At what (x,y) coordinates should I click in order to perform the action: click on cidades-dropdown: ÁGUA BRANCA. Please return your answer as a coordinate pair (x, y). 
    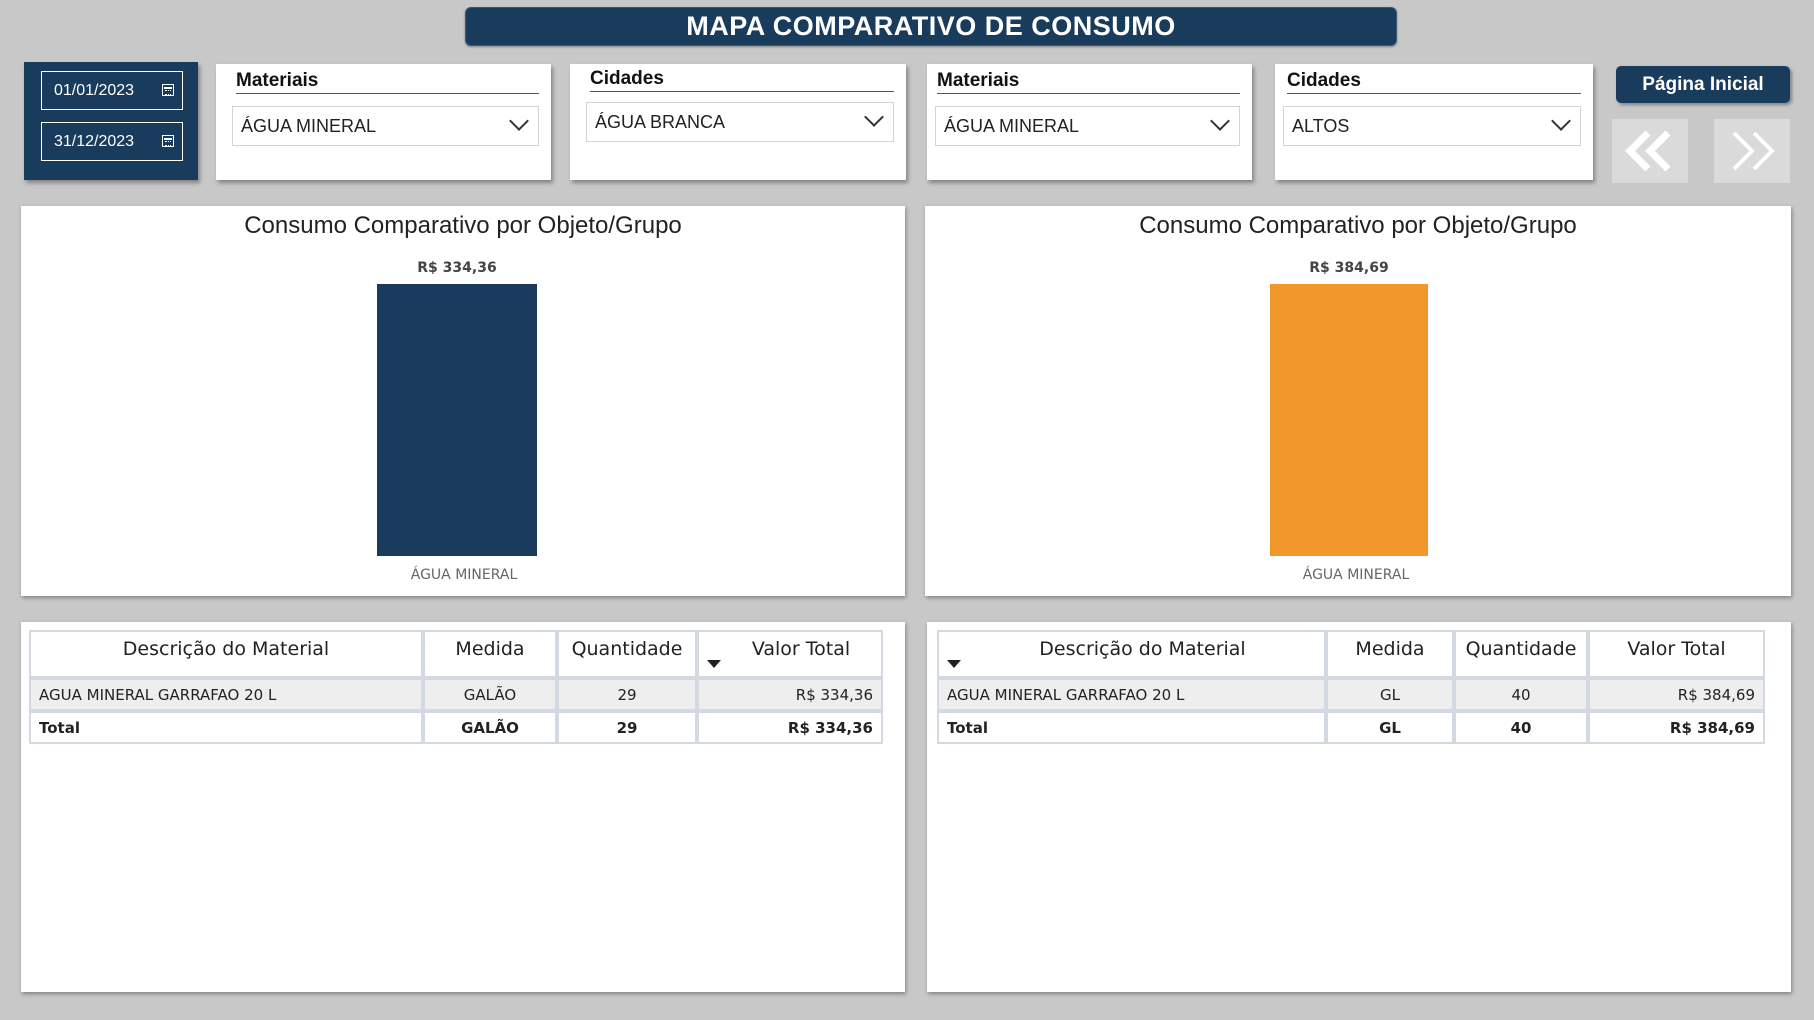
    Looking at the image, I should click on (740, 122).